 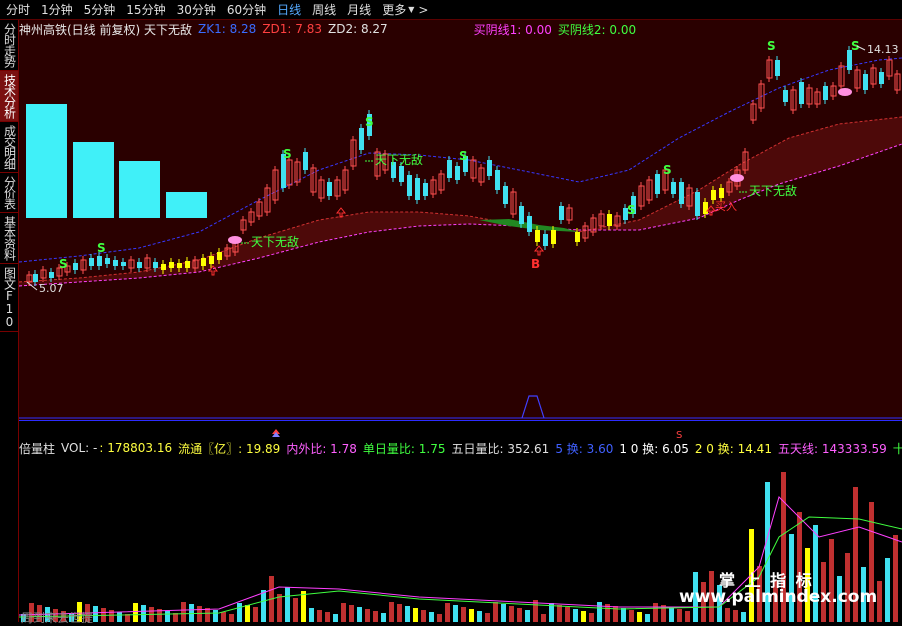 I want to click on five-day-volume-ratio: 五日量比: 352.61, so click(x=500, y=448).